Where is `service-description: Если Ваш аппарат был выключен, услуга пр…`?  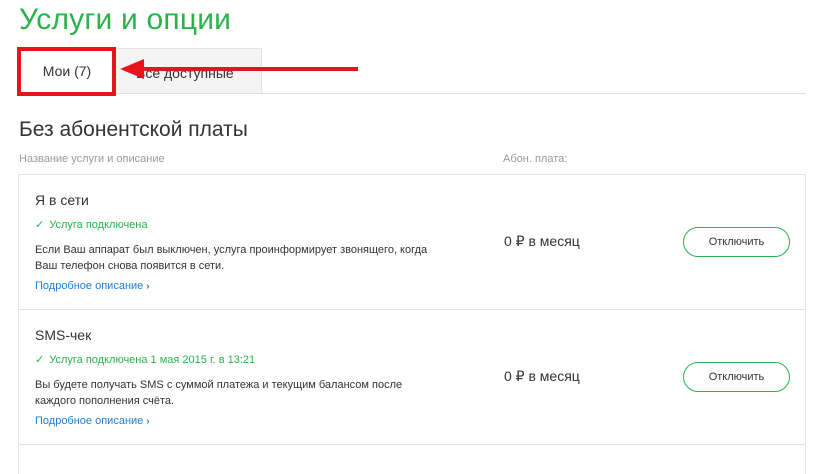
service-description: Если Ваш аппарат был выключен, услуга пр… is located at coordinates (231, 258).